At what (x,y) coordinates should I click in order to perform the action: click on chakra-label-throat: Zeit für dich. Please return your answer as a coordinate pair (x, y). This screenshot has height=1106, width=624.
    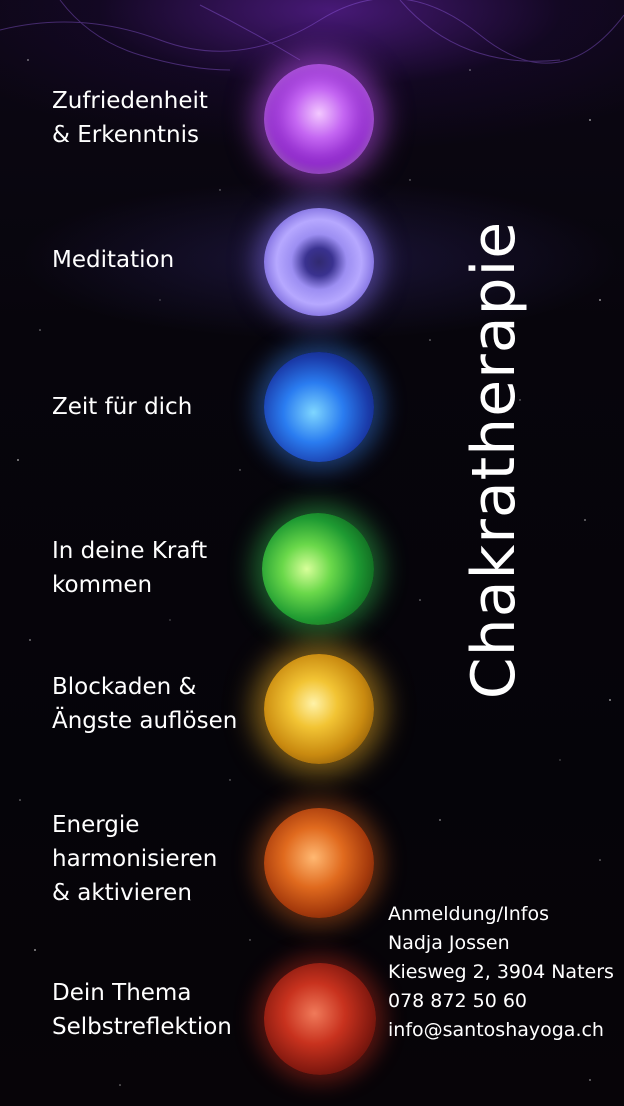
    Looking at the image, I should click on (122, 407).